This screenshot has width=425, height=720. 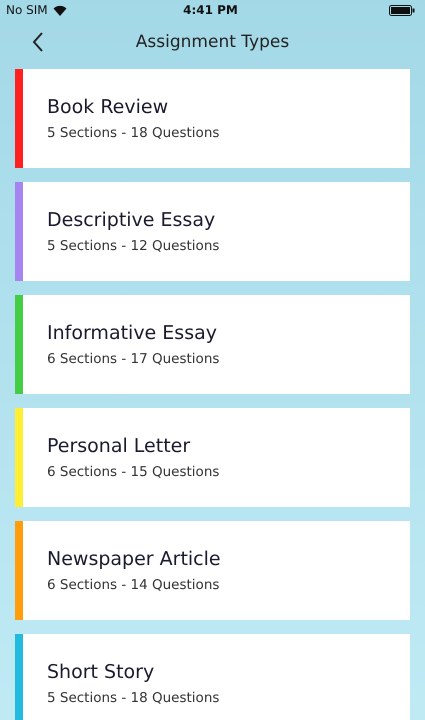 I want to click on assignment-card: Personal Letter 6 Sections - 15 Questions, so click(x=212, y=457).